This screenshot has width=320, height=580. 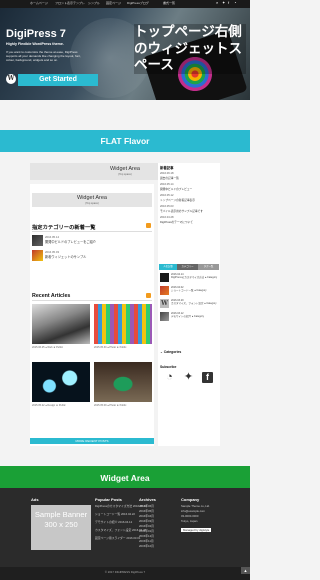 I want to click on archive-link: 2015年12月, so click(x=146, y=536).